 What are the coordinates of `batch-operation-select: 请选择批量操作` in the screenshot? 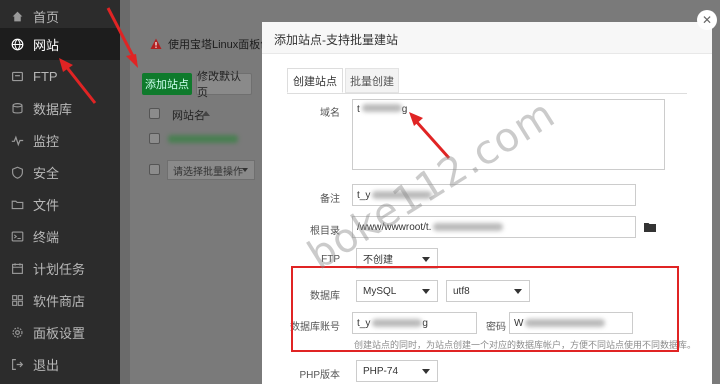 It's located at (211, 170).